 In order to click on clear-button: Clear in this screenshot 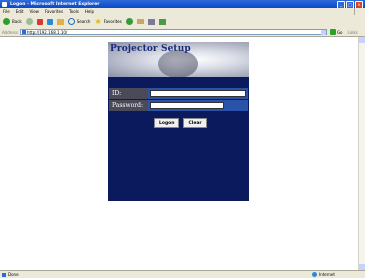, I will do `click(195, 123)`.